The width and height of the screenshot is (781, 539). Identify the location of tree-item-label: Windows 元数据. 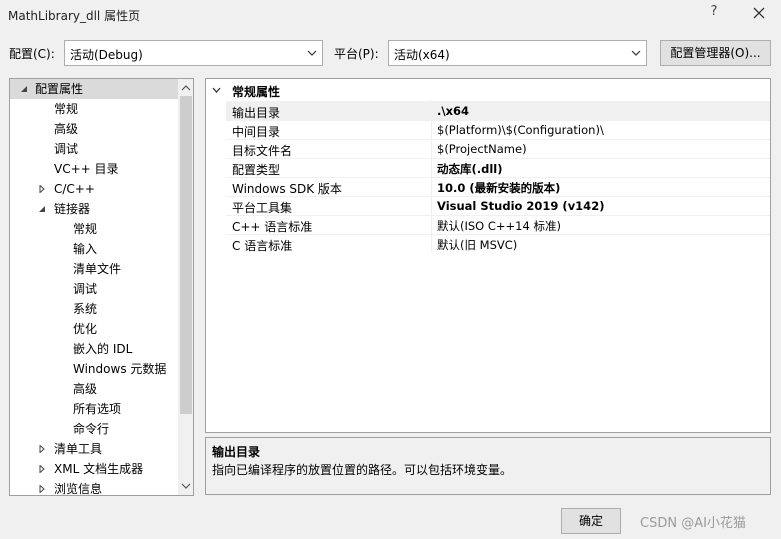
(120, 369).